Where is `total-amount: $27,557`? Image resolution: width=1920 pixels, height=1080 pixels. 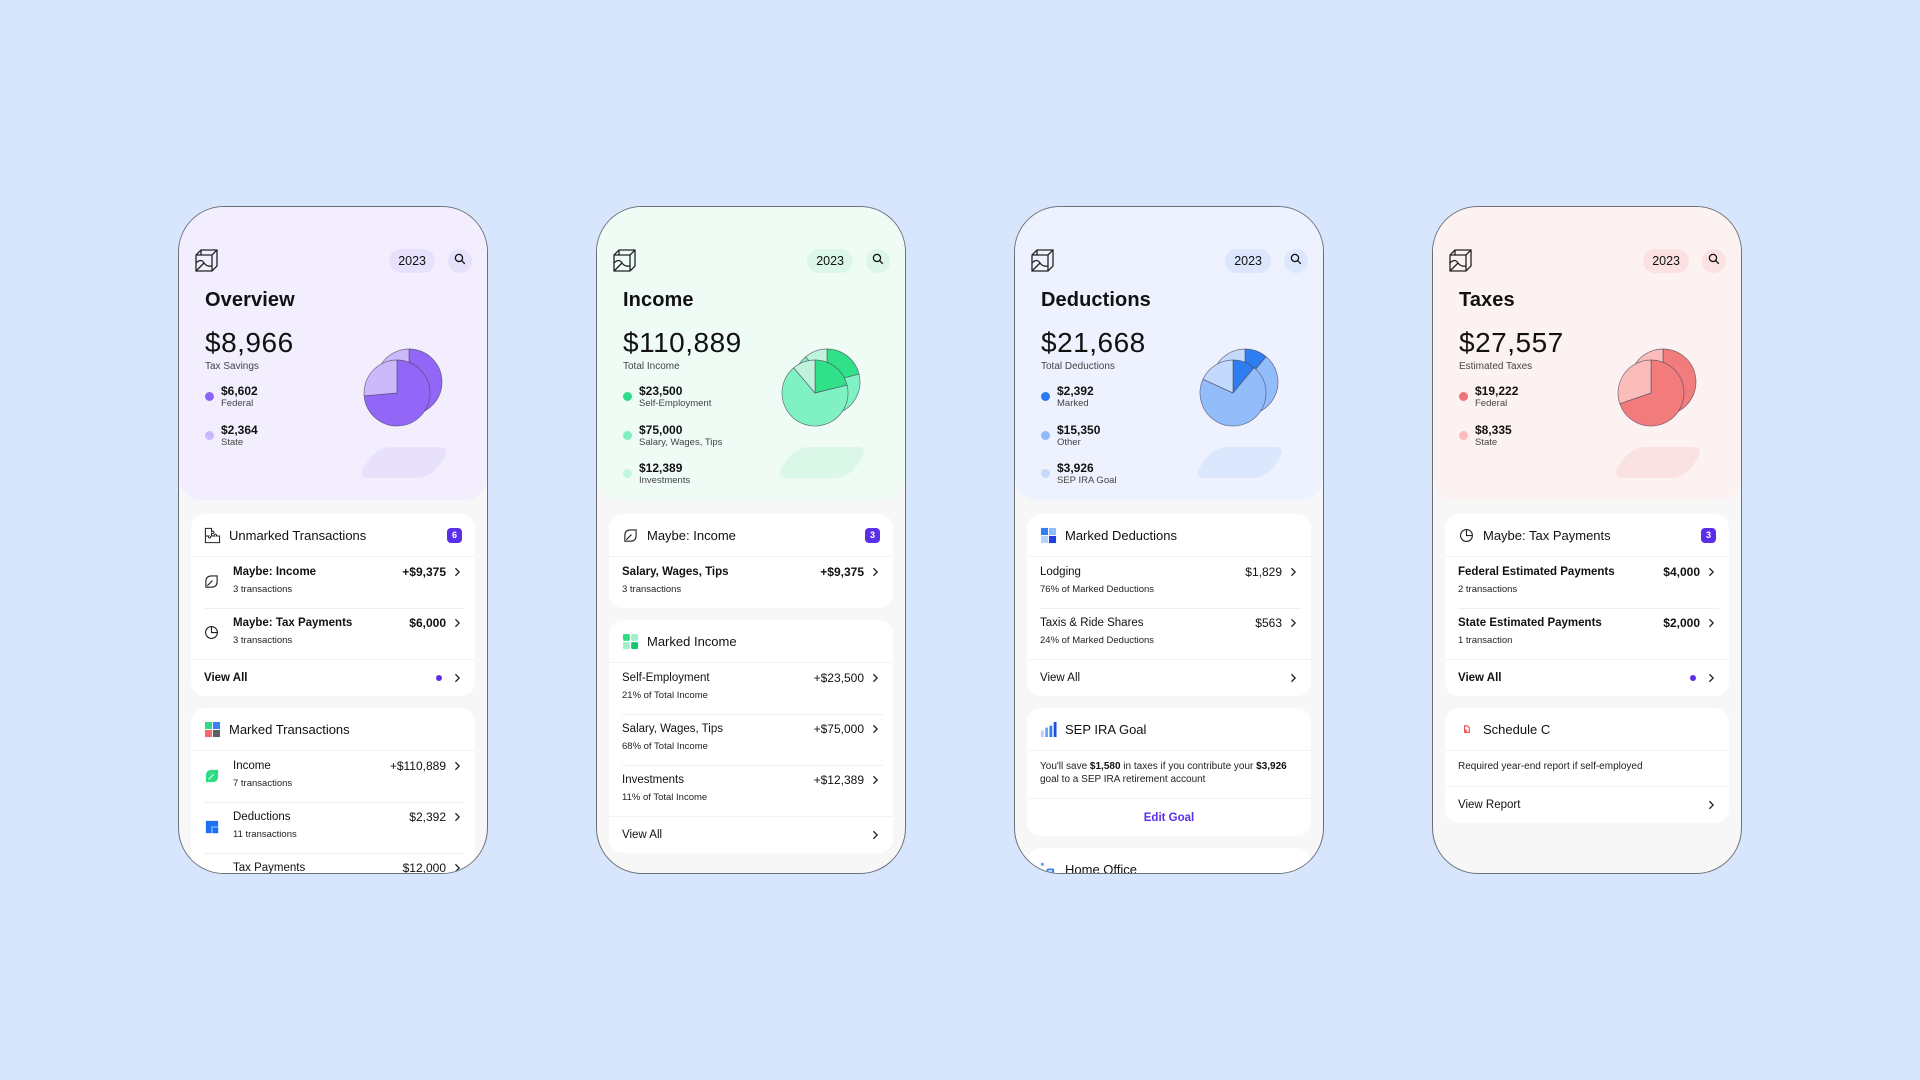 total-amount: $27,557 is located at coordinates (1511, 342).